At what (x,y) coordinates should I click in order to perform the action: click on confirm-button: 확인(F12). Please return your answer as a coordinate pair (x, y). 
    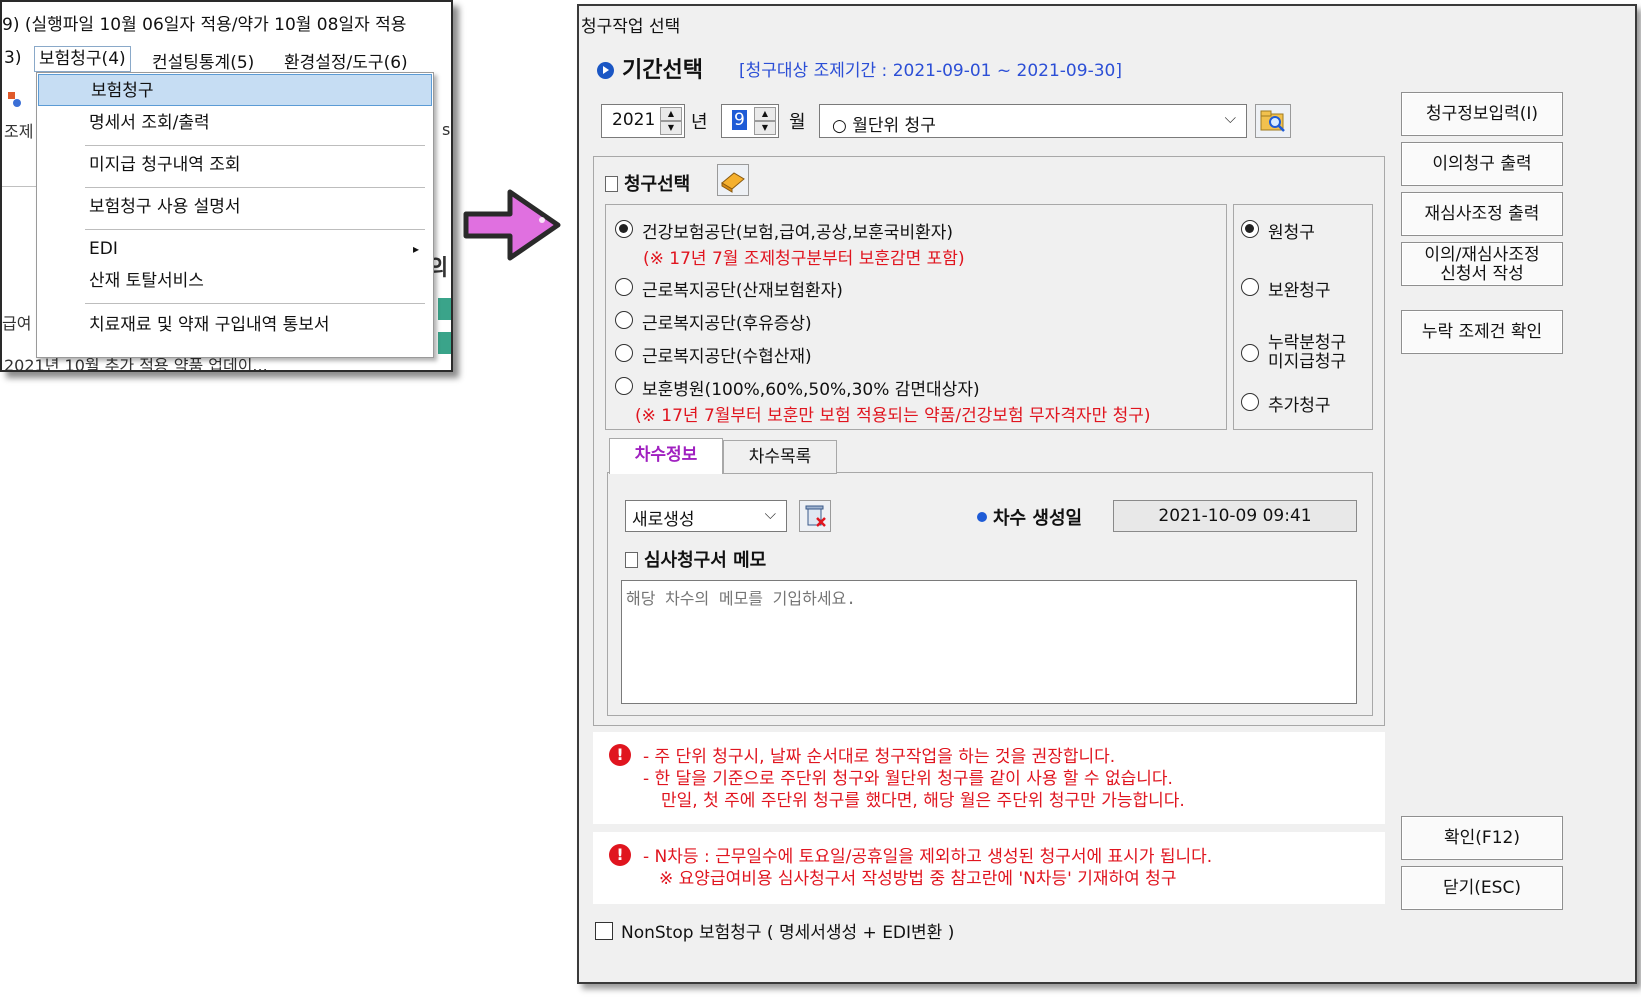
    Looking at the image, I should click on (1482, 838).